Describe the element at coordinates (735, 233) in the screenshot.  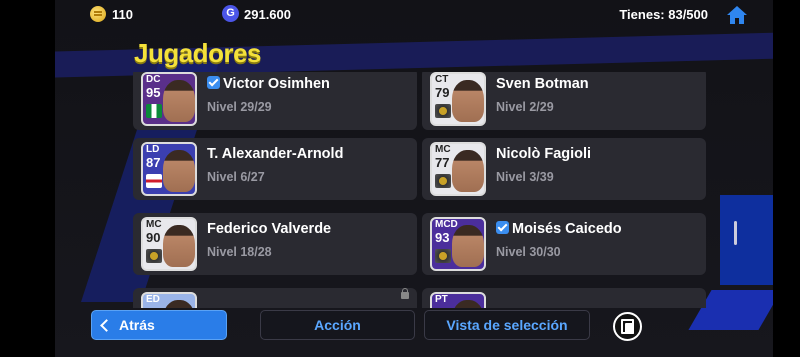
I see `scroll-indicator` at that location.